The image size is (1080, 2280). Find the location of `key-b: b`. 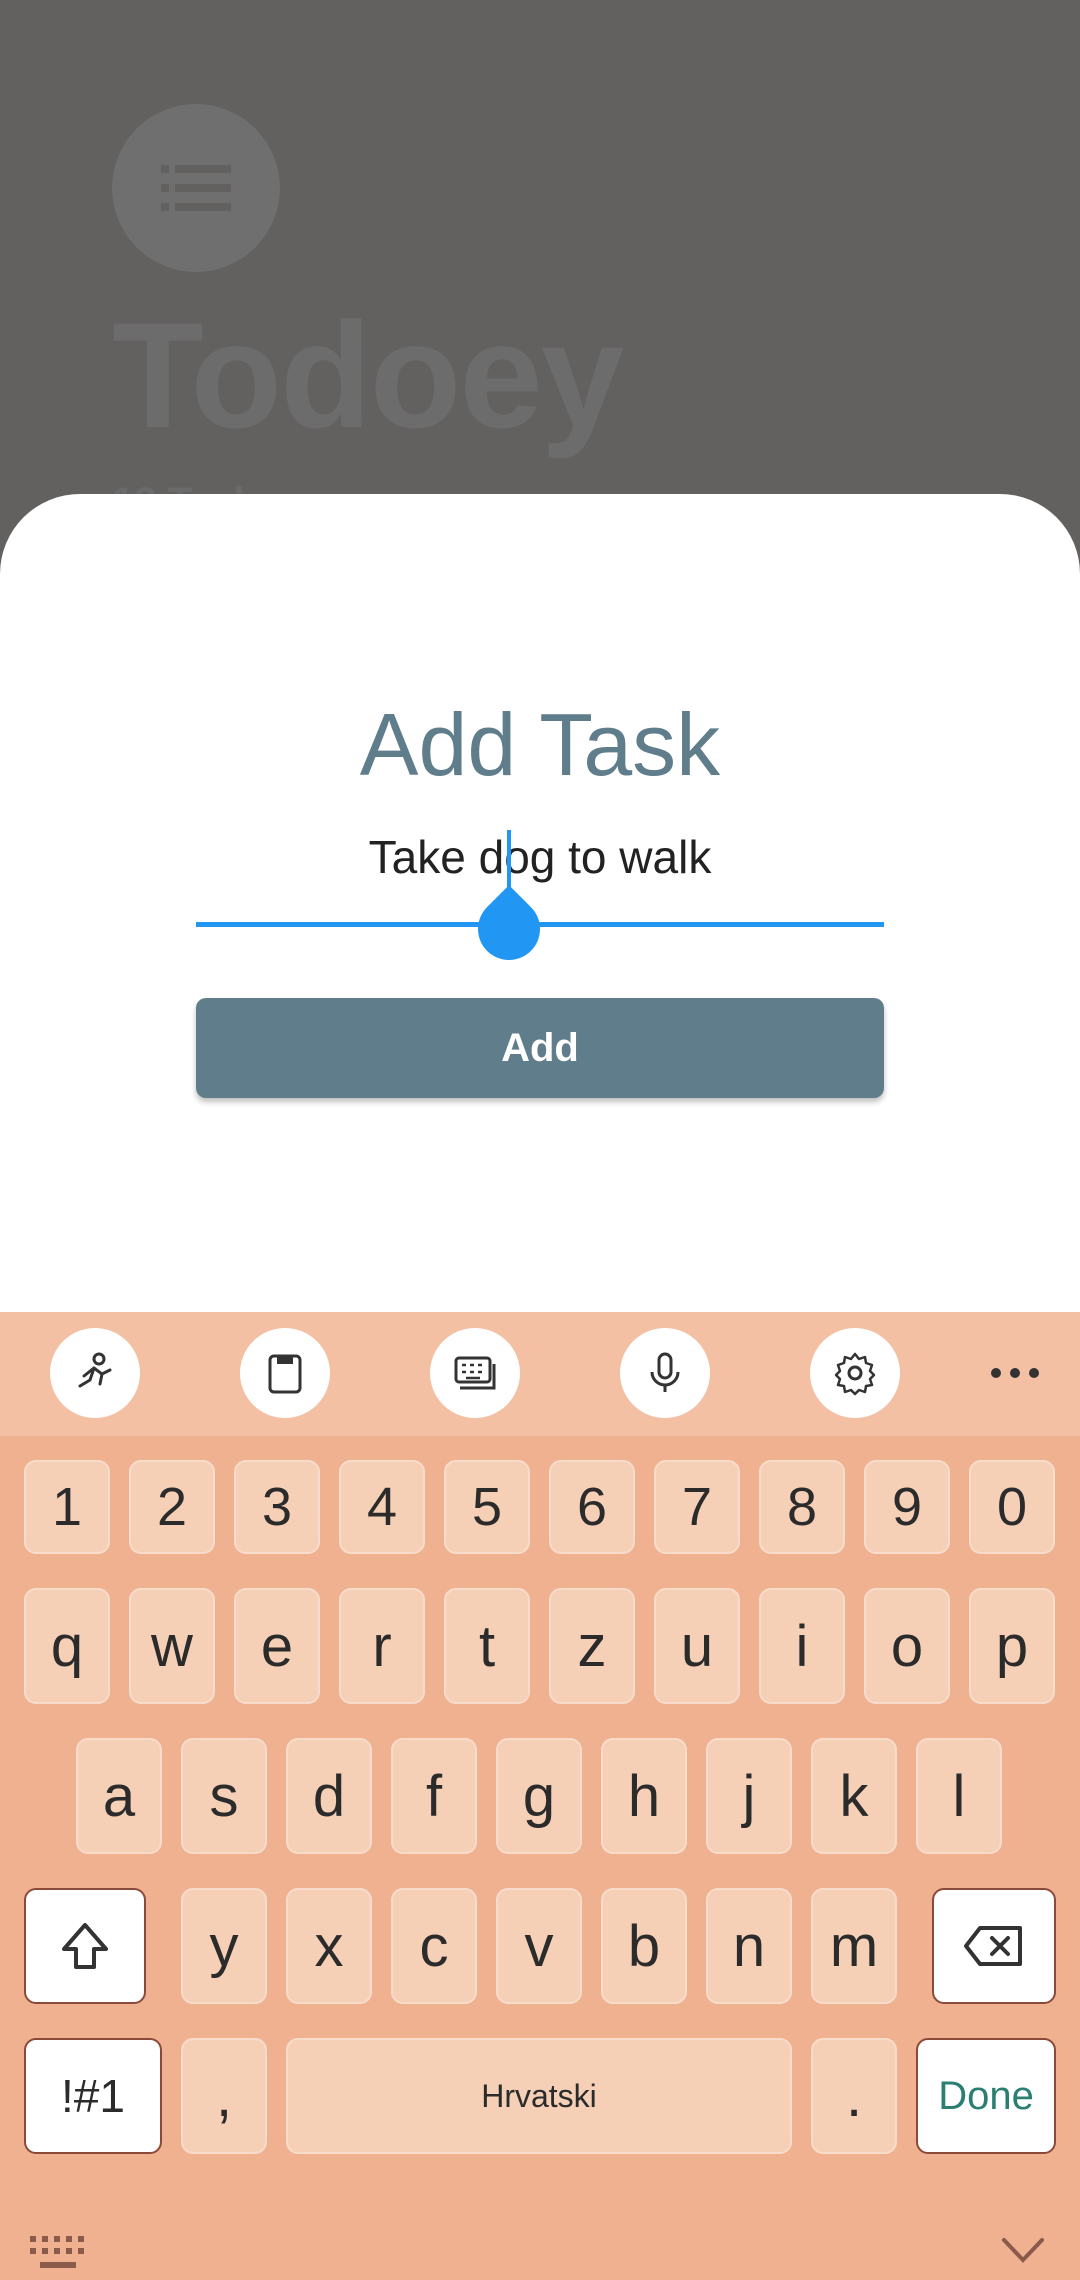

key-b: b is located at coordinates (644, 1946).